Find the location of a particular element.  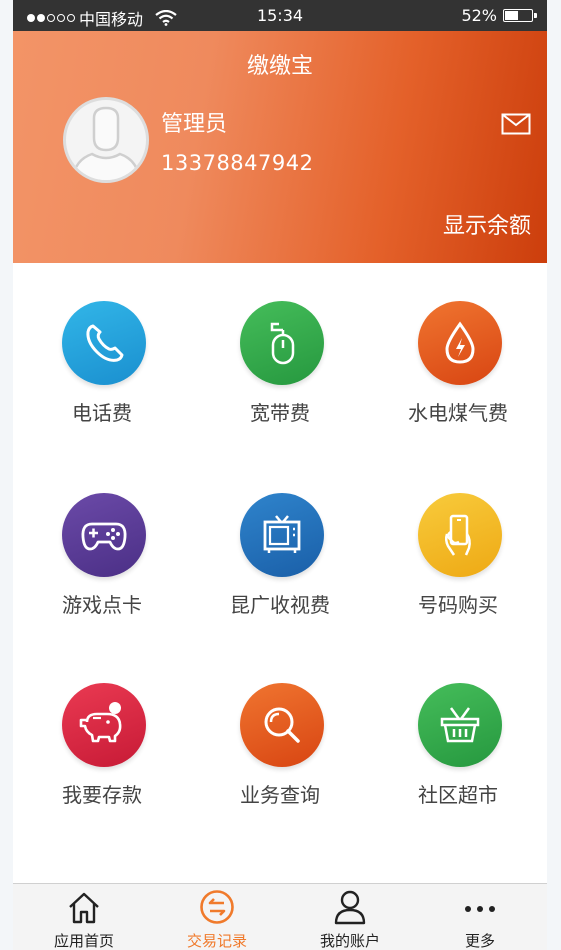

tv-icon is located at coordinates (282, 534).